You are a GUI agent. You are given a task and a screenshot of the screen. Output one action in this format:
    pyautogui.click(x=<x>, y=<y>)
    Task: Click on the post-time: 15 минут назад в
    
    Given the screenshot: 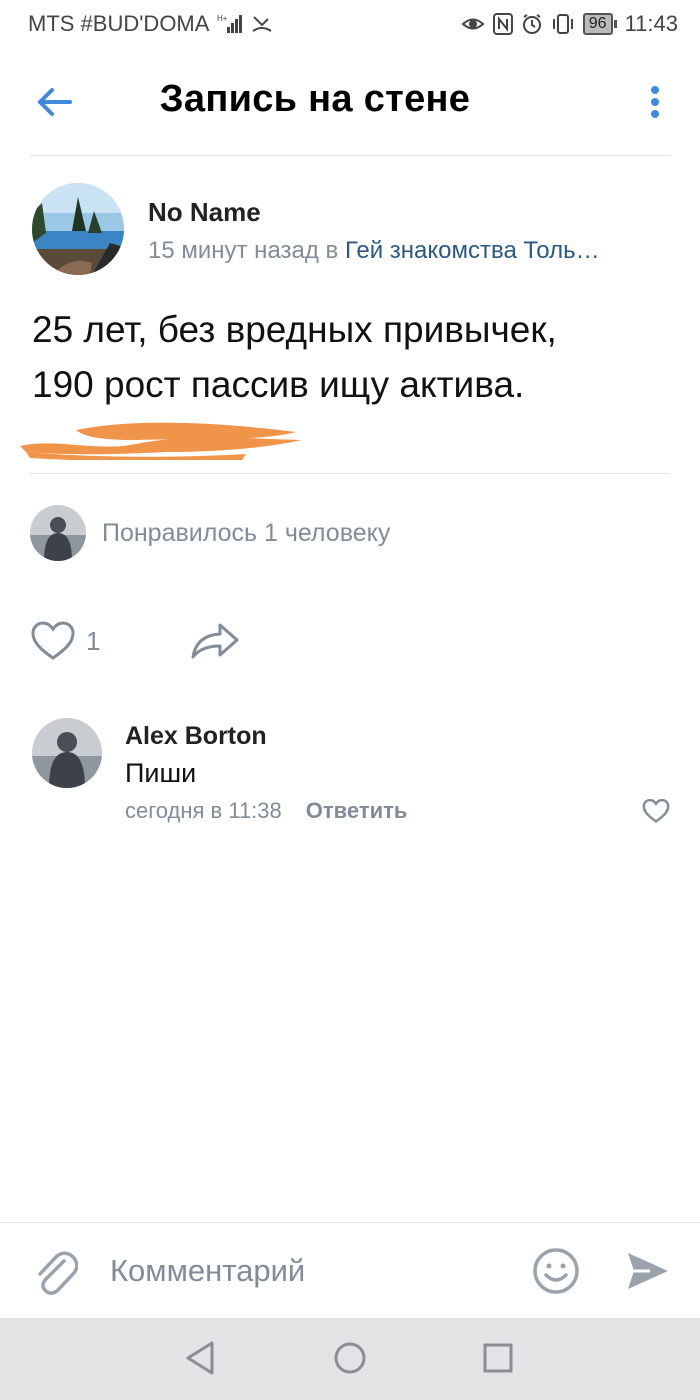 What is the action you would take?
    pyautogui.click(x=243, y=250)
    